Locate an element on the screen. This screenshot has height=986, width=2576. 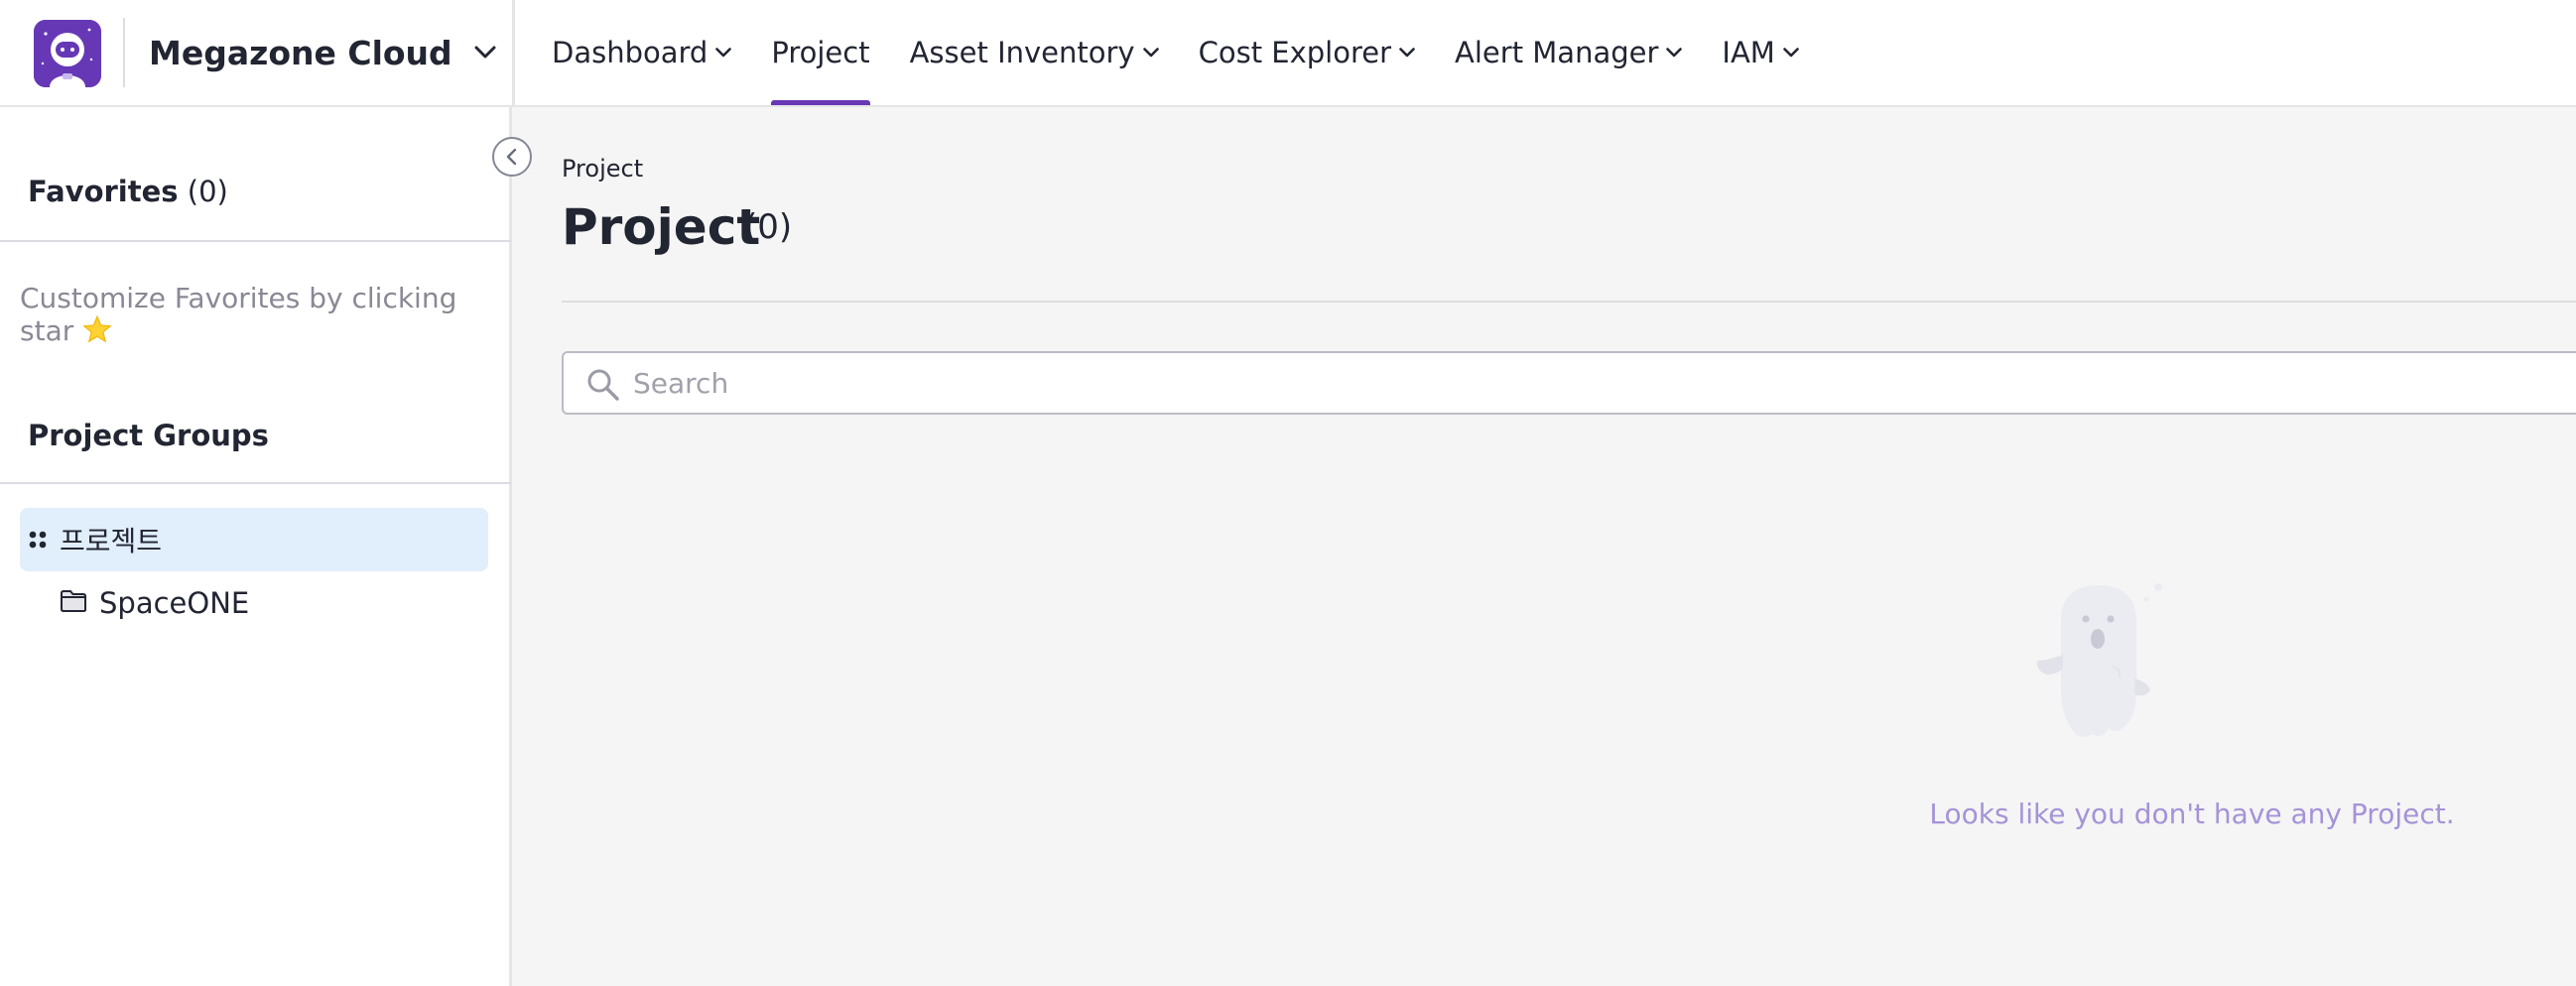
sidebar-collapse-button is located at coordinates (512, 157).